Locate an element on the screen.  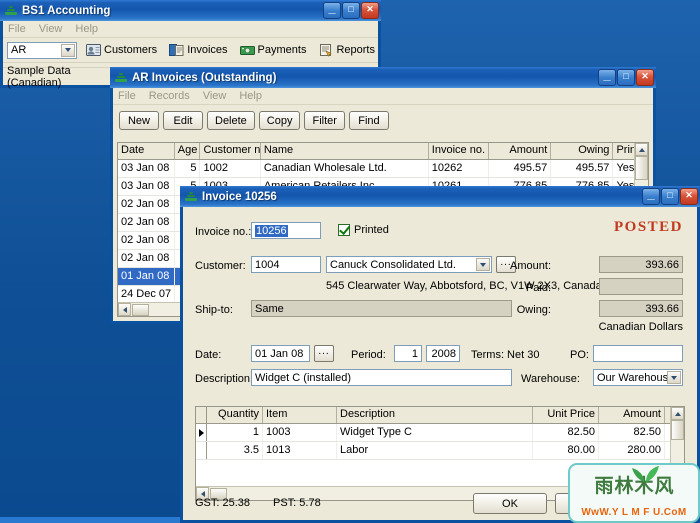
find-button: Find is located at coordinates (368, 120).